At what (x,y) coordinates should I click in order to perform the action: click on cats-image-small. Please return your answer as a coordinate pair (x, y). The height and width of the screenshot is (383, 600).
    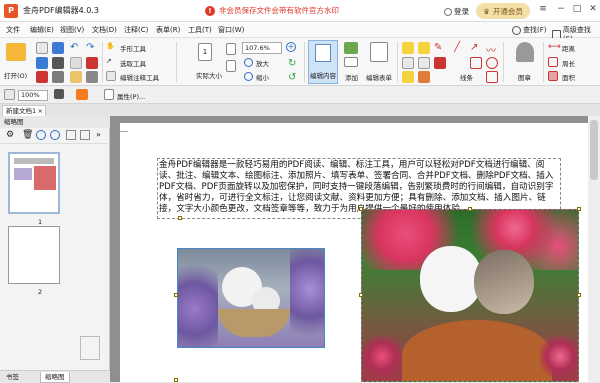
    Looking at the image, I should click on (251, 298).